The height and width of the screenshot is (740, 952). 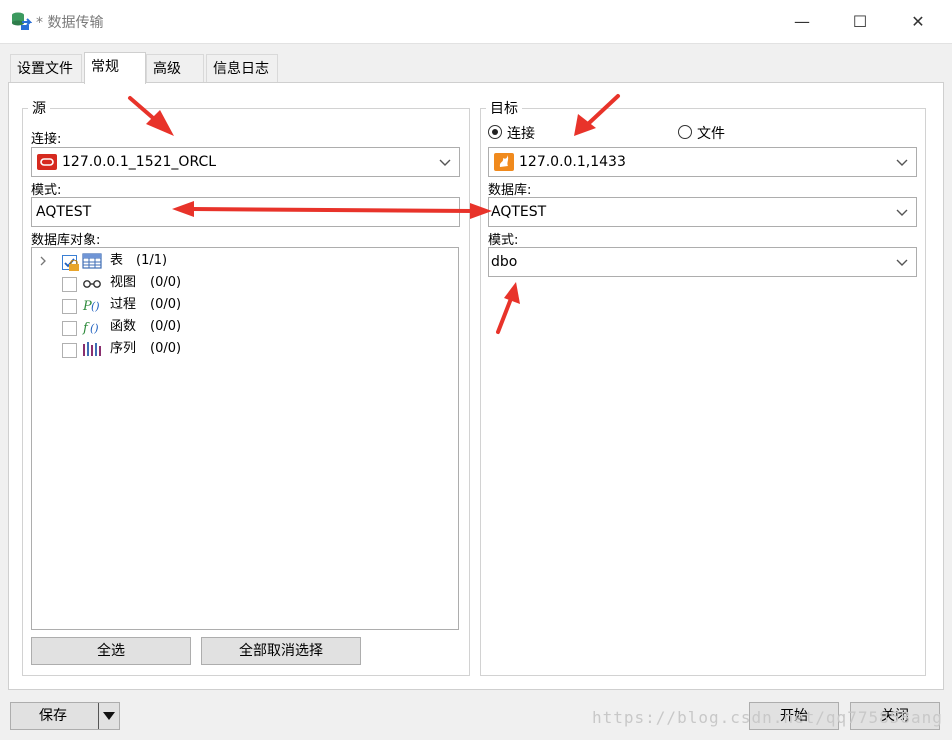 What do you see at coordinates (242, 327) in the screenshot?
I see `tree-item-functions: f () 函数 (0/0)` at bounding box center [242, 327].